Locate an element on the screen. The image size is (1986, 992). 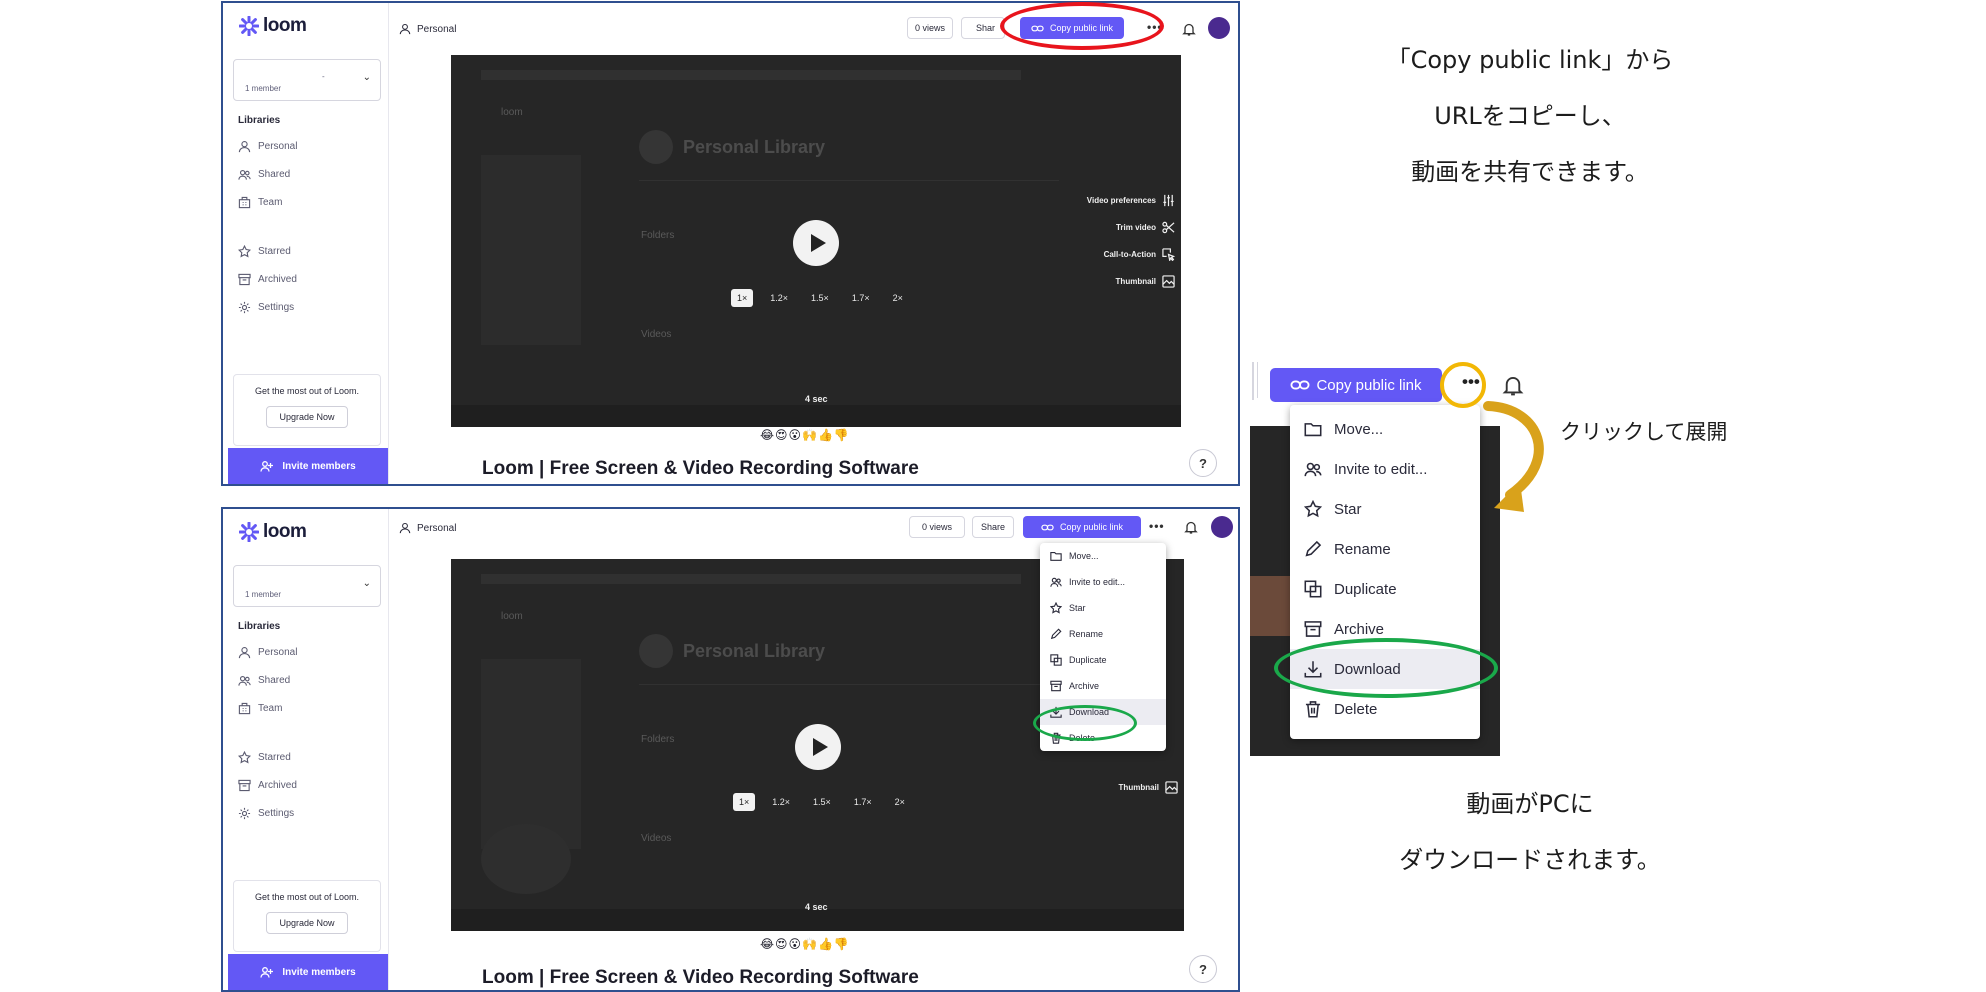
star-icon is located at coordinates (244, 251).